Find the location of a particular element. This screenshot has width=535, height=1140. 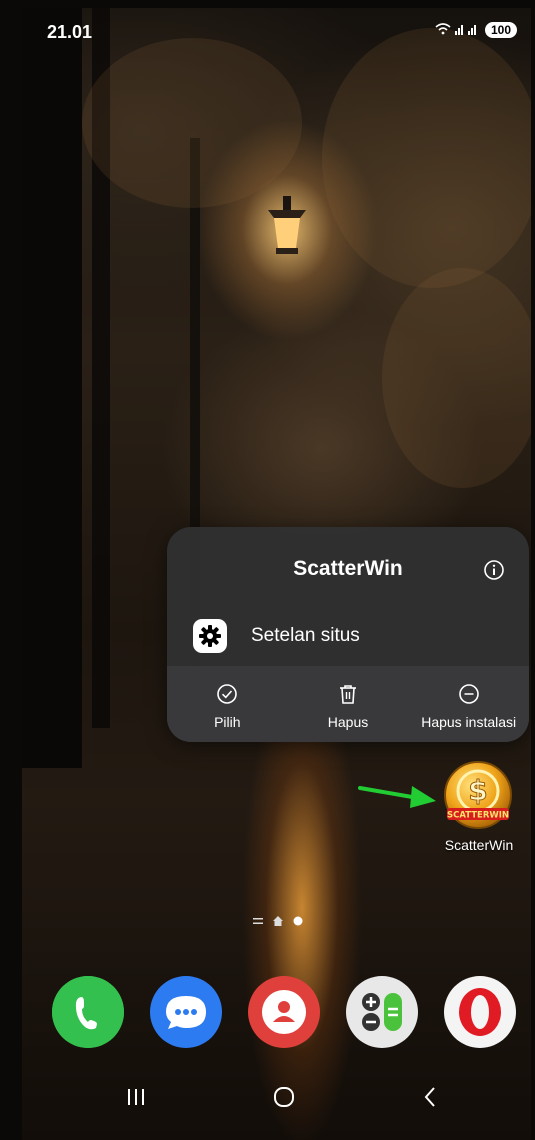

site-settings-item: Setelan situs is located at coordinates (348, 637).